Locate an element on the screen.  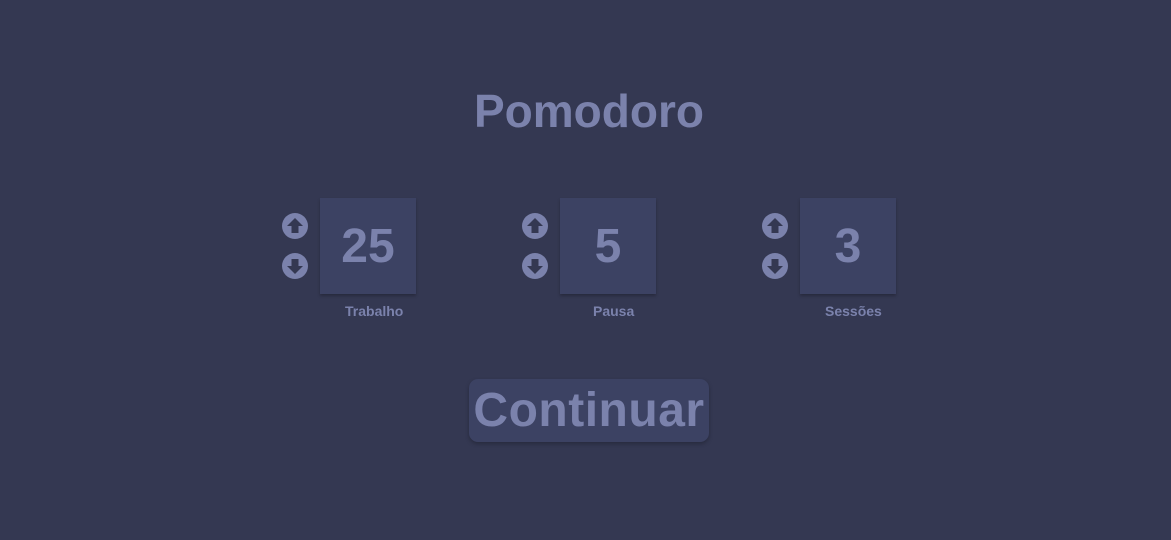
continue-button: Continuar is located at coordinates (589, 410).